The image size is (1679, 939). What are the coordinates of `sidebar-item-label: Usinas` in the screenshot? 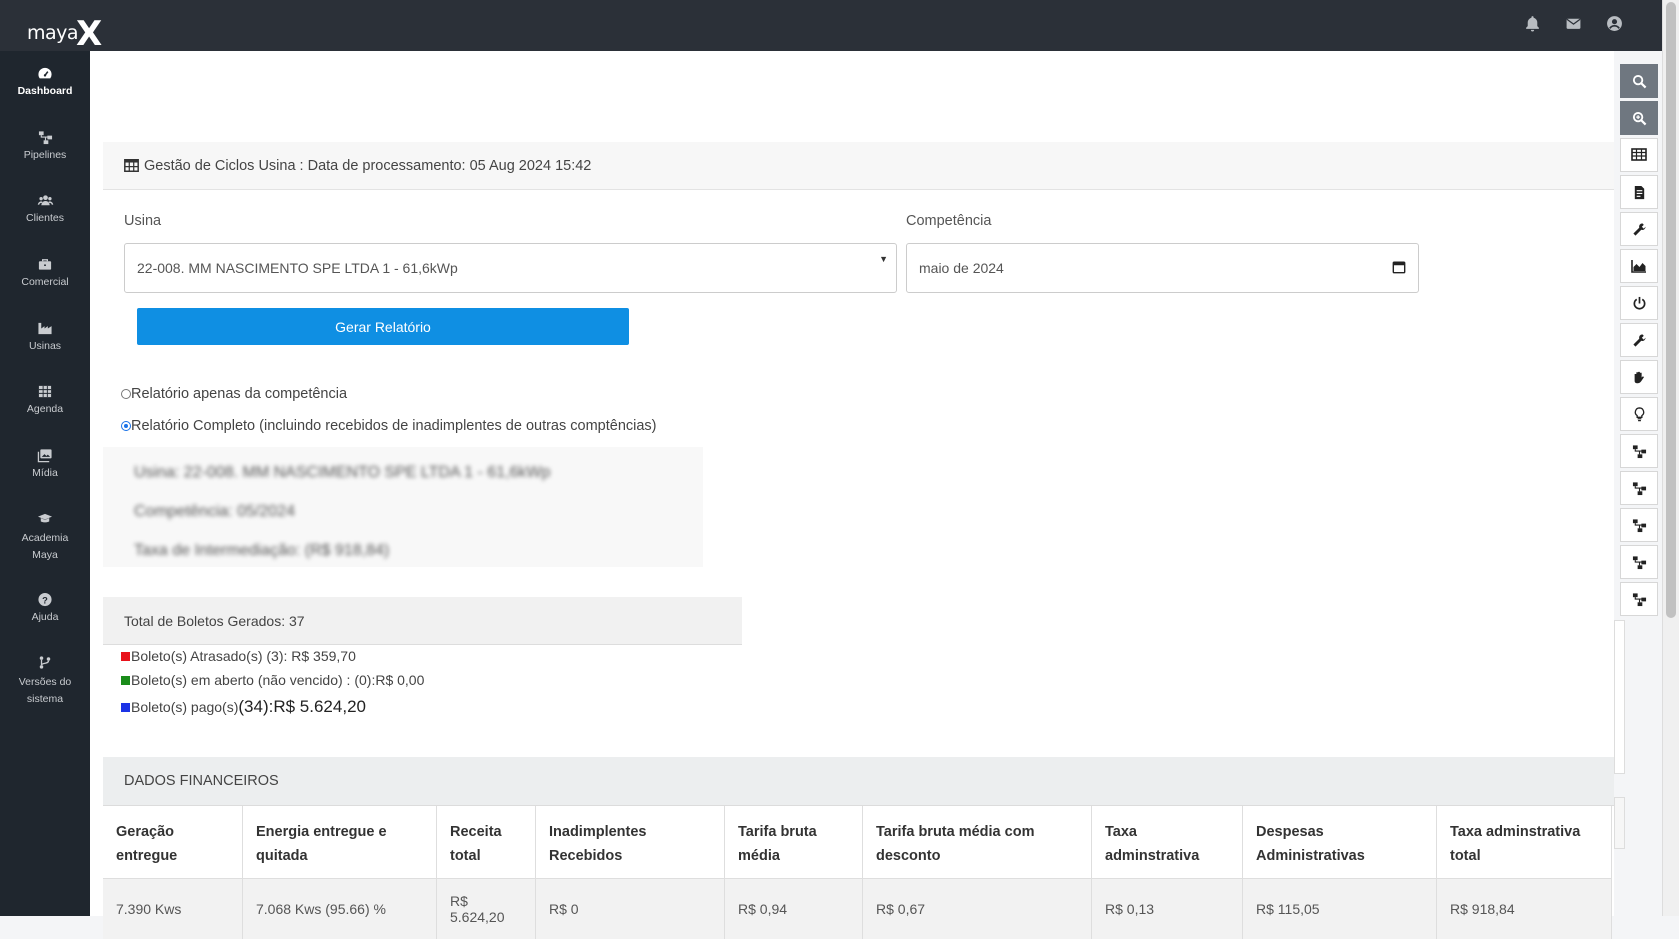 It's located at (45, 346).